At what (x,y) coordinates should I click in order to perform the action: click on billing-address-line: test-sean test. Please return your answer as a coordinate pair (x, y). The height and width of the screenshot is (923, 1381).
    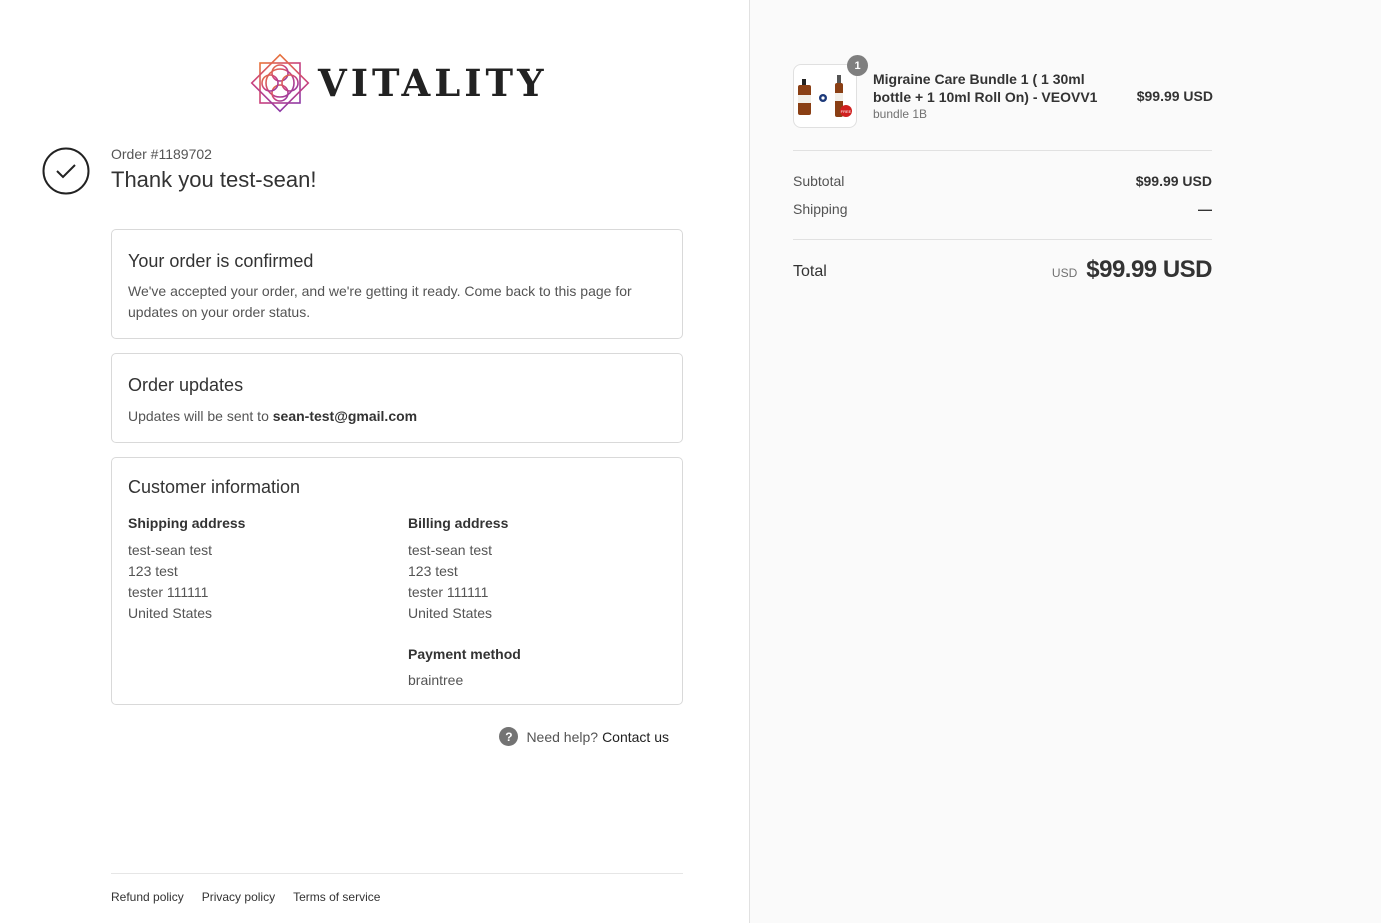
    Looking at the image, I should click on (450, 550).